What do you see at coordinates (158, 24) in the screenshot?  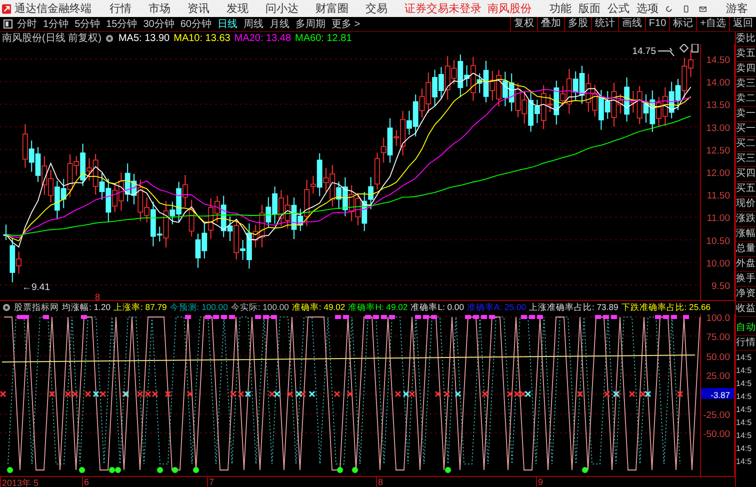 I see `period-tab: 30分钟` at bounding box center [158, 24].